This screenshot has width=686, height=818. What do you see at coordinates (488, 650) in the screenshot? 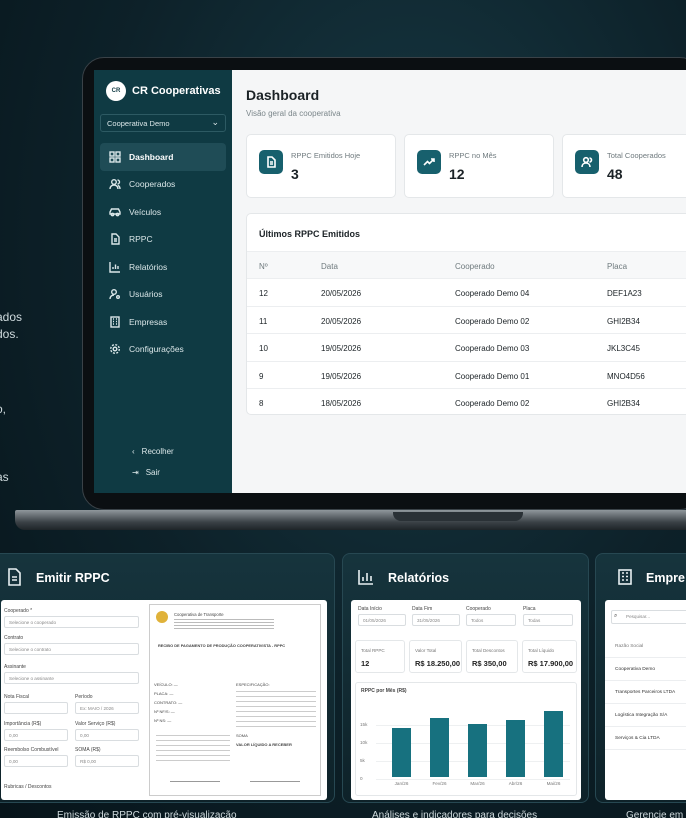
I see `kpi-label: Total Descontos` at bounding box center [488, 650].